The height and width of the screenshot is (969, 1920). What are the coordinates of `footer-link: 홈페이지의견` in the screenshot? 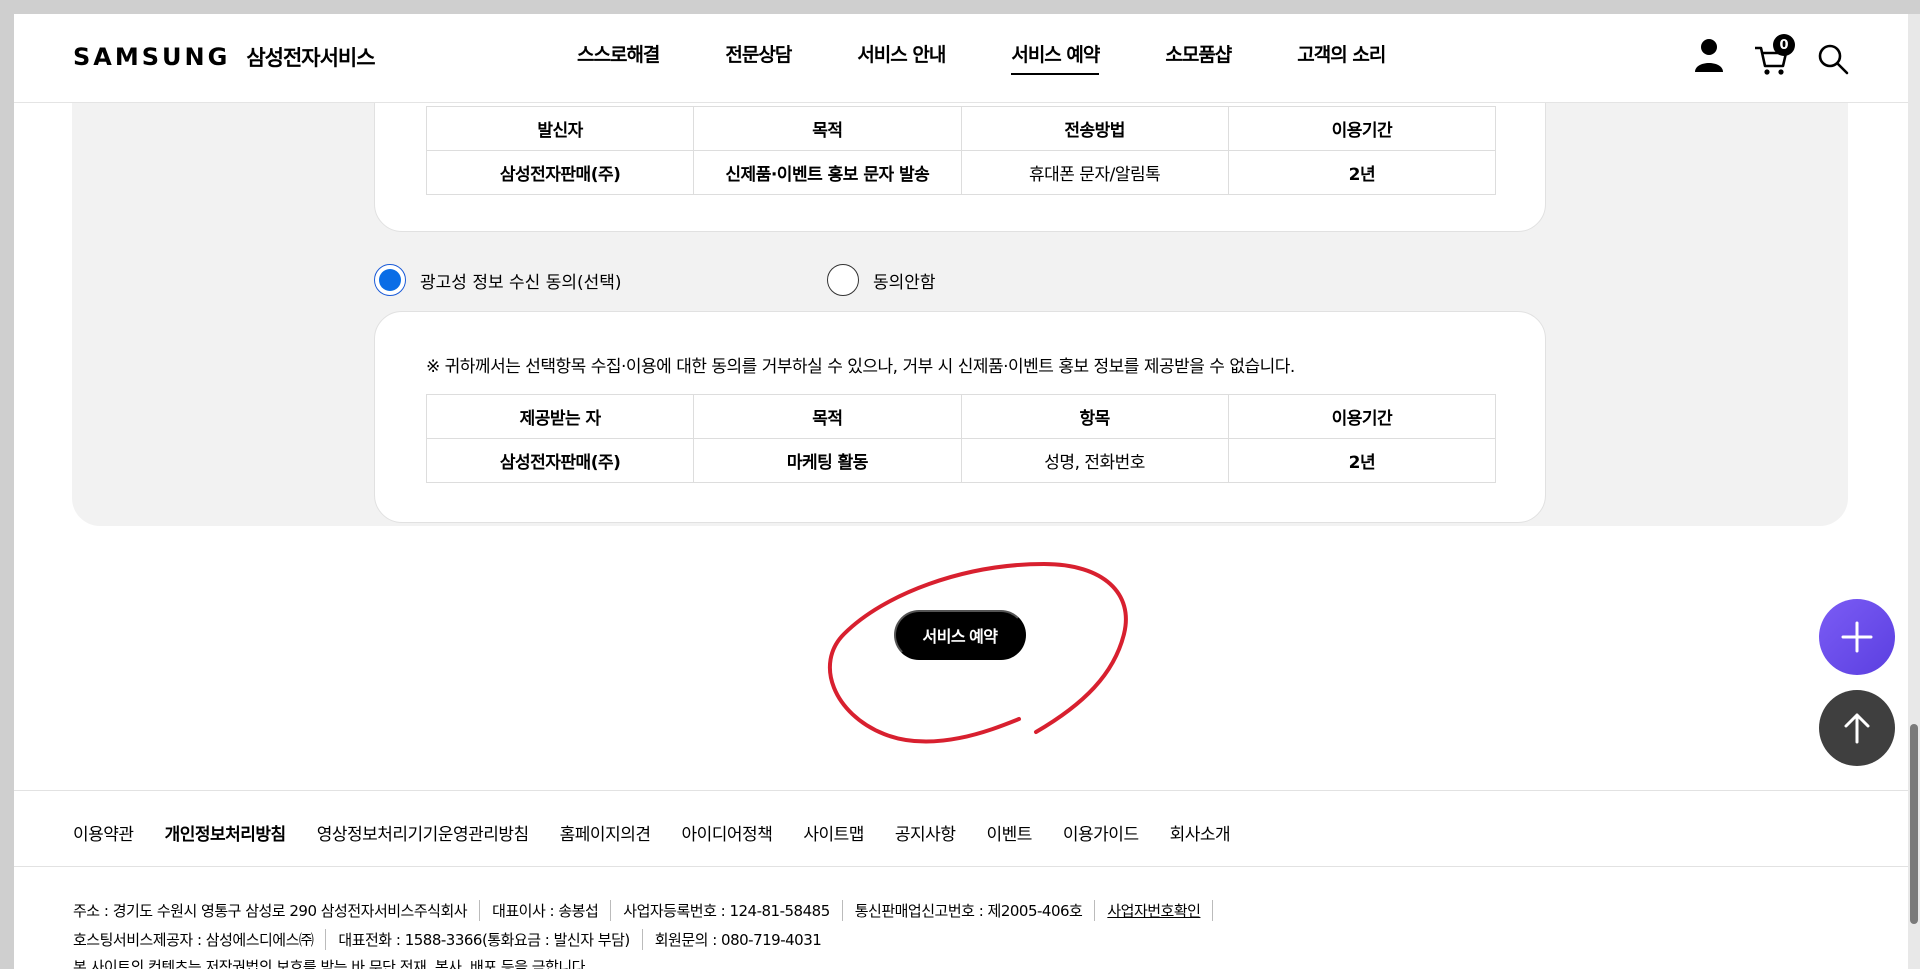 It's located at (605, 832).